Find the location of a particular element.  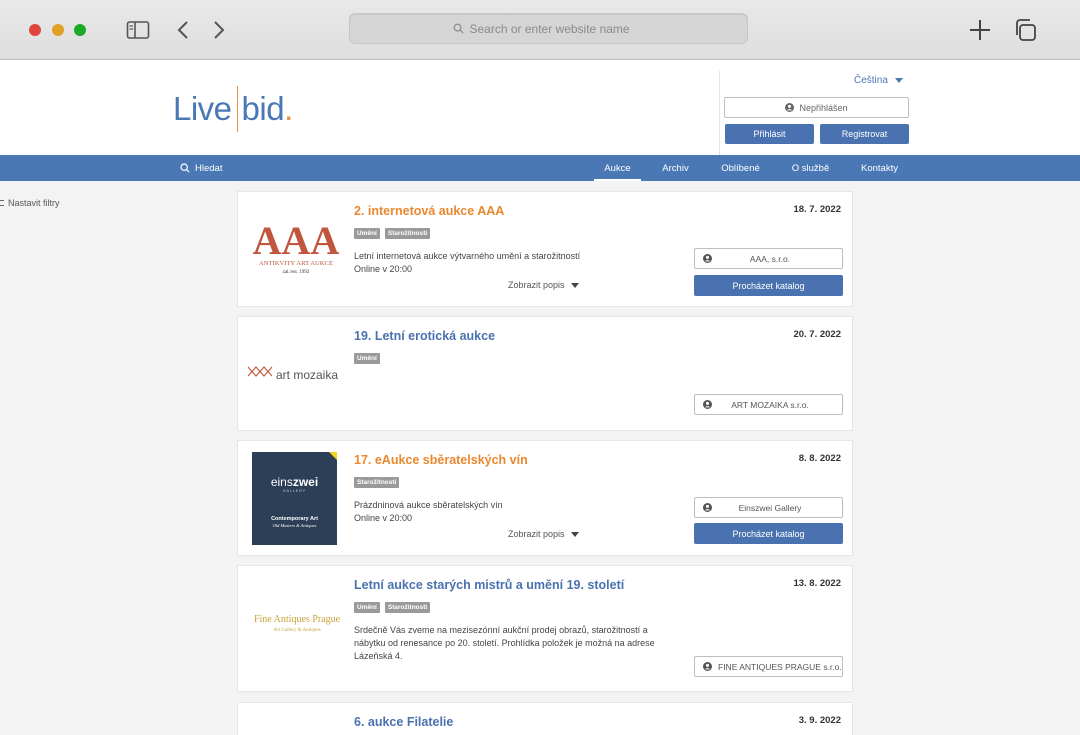

svg-text: Old Masters & Antiques is located at coordinates (295, 525).